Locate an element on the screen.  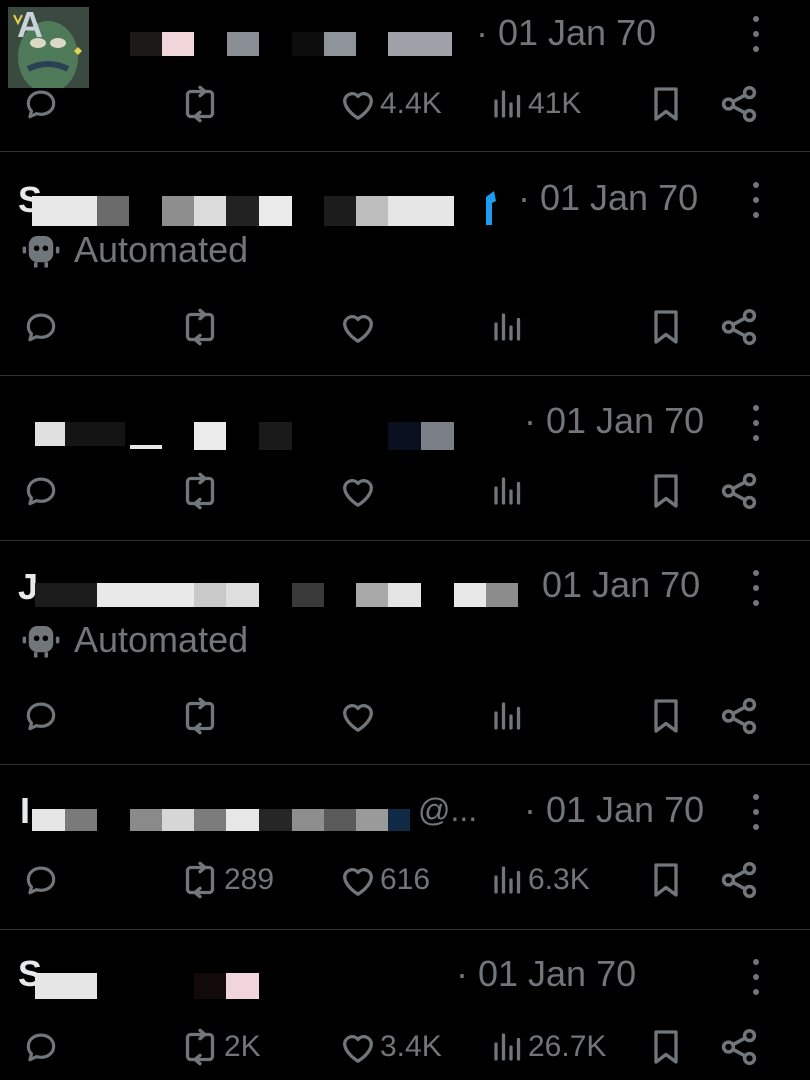
tweet-item: S · 01 Jan 70 2K 3.4K 26.7K is located at coordinates (405, 1004).